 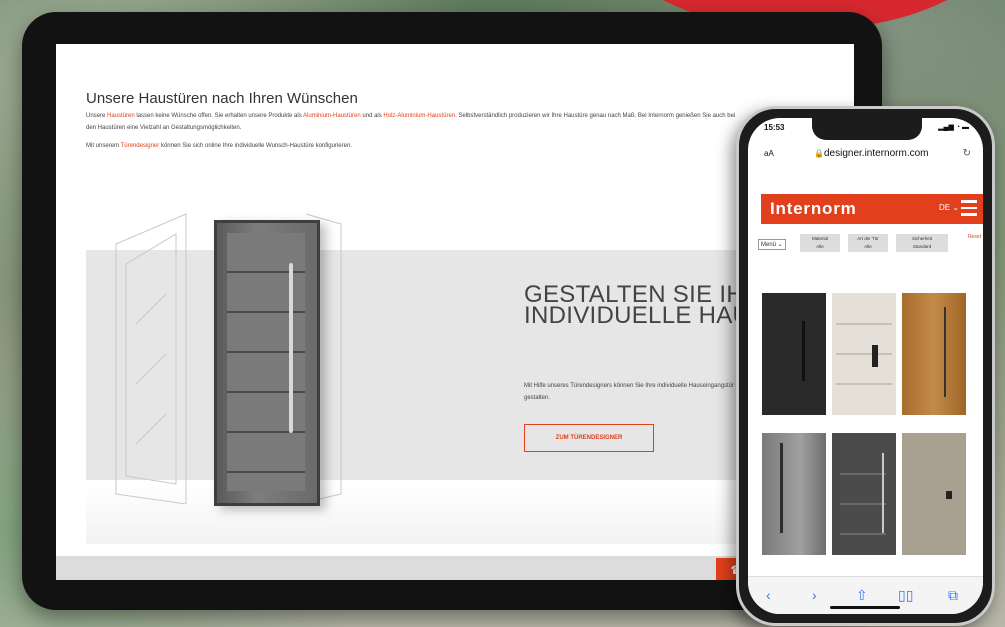 What do you see at coordinates (974, 237) in the screenshot?
I see `filter-reset-button: Reset` at bounding box center [974, 237].